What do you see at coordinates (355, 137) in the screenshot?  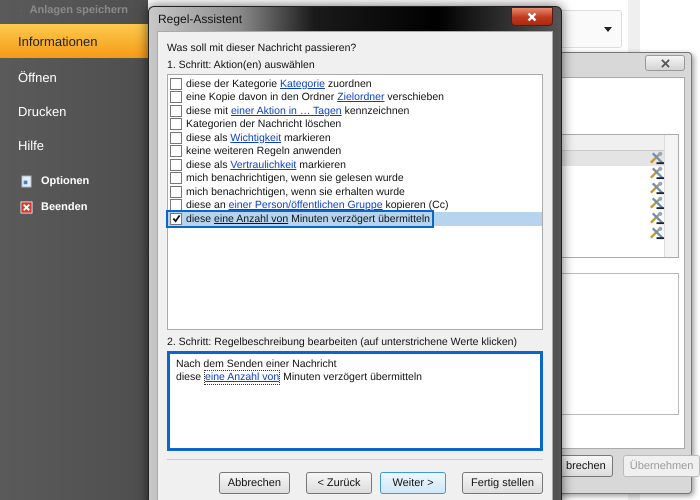 I see `list-row: diese als Wichtigkeit markieren` at bounding box center [355, 137].